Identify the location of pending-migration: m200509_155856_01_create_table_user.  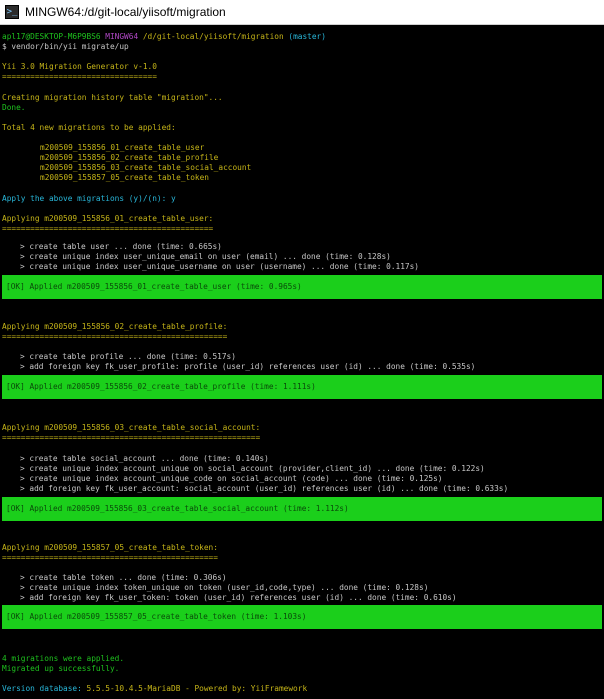
(122, 147).